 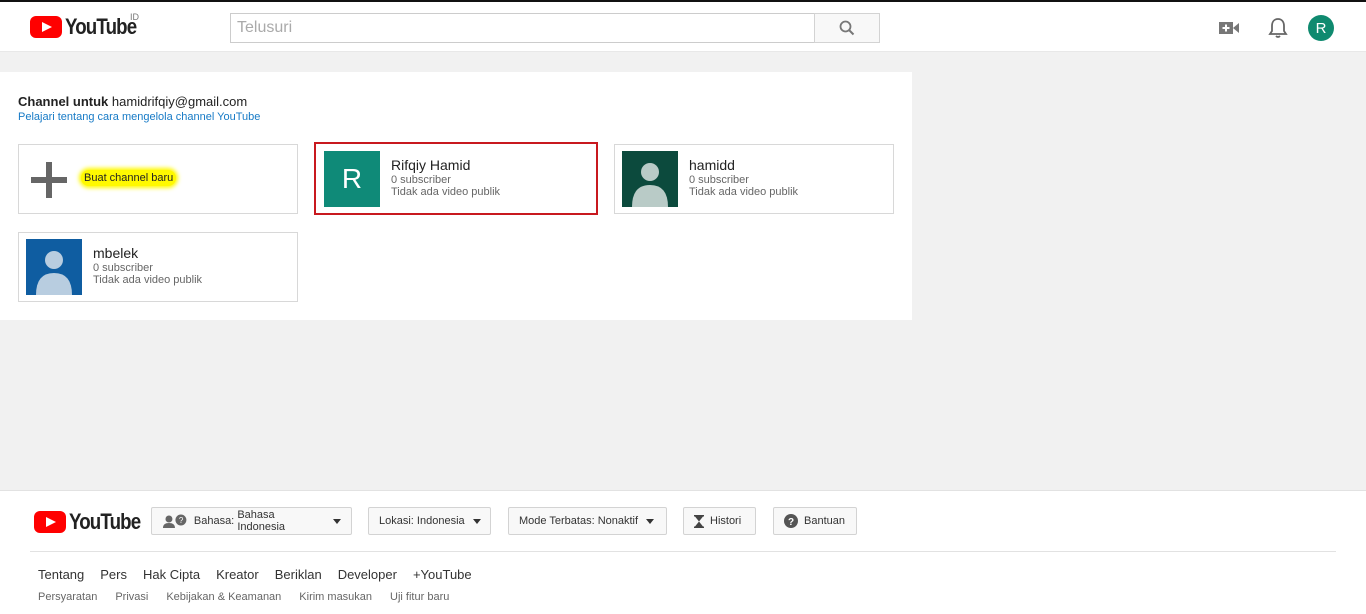 I want to click on search-bar, so click(x=555, y=28).